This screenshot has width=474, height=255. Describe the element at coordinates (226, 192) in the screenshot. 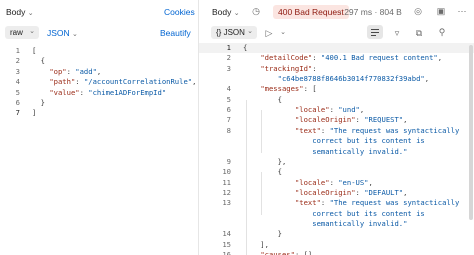

I see `line-number: 12` at that location.